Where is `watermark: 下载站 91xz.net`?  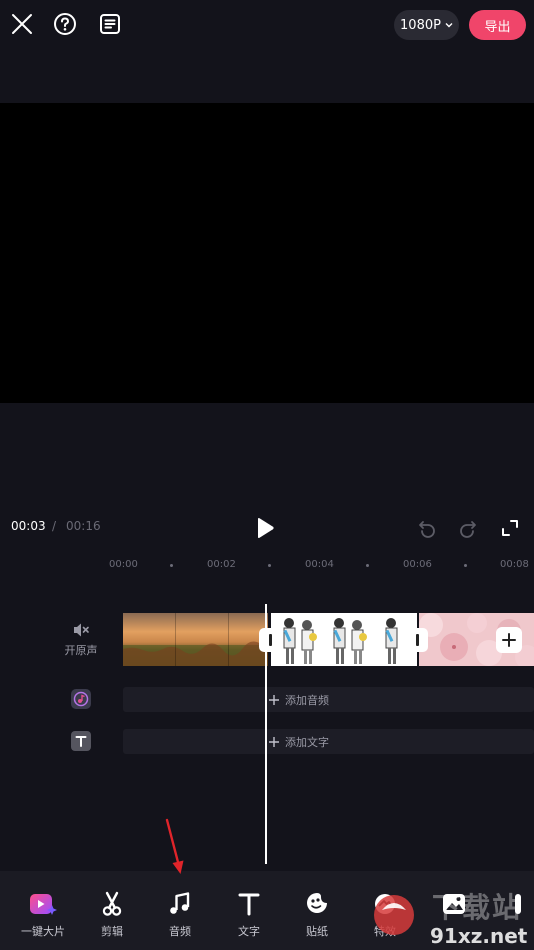 watermark: 下载站 91xz.net is located at coordinates (453, 915).